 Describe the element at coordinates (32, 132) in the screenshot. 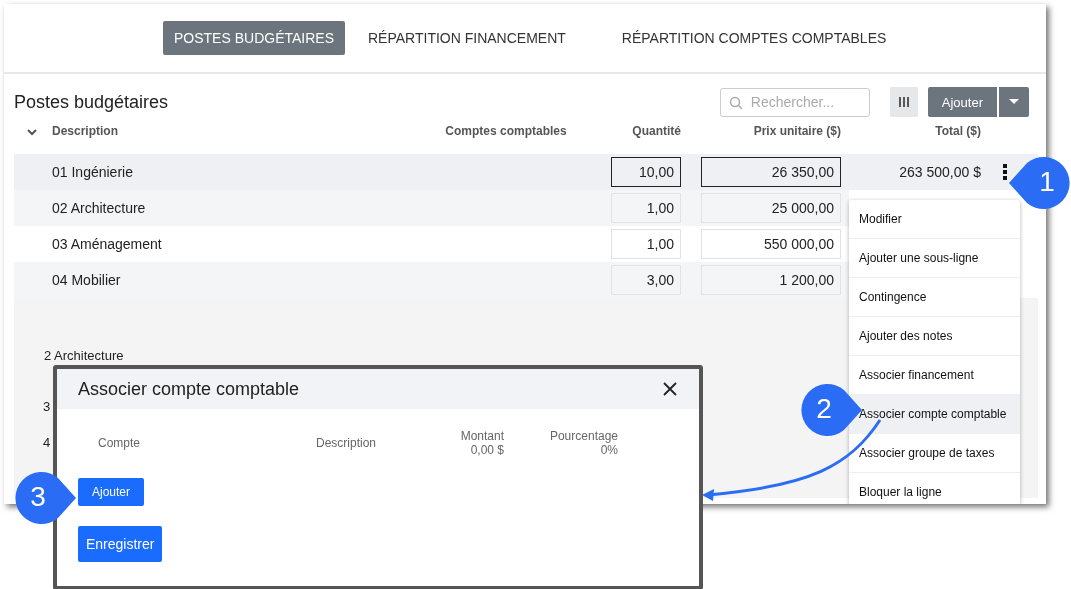

I see `chevron-icon` at that location.